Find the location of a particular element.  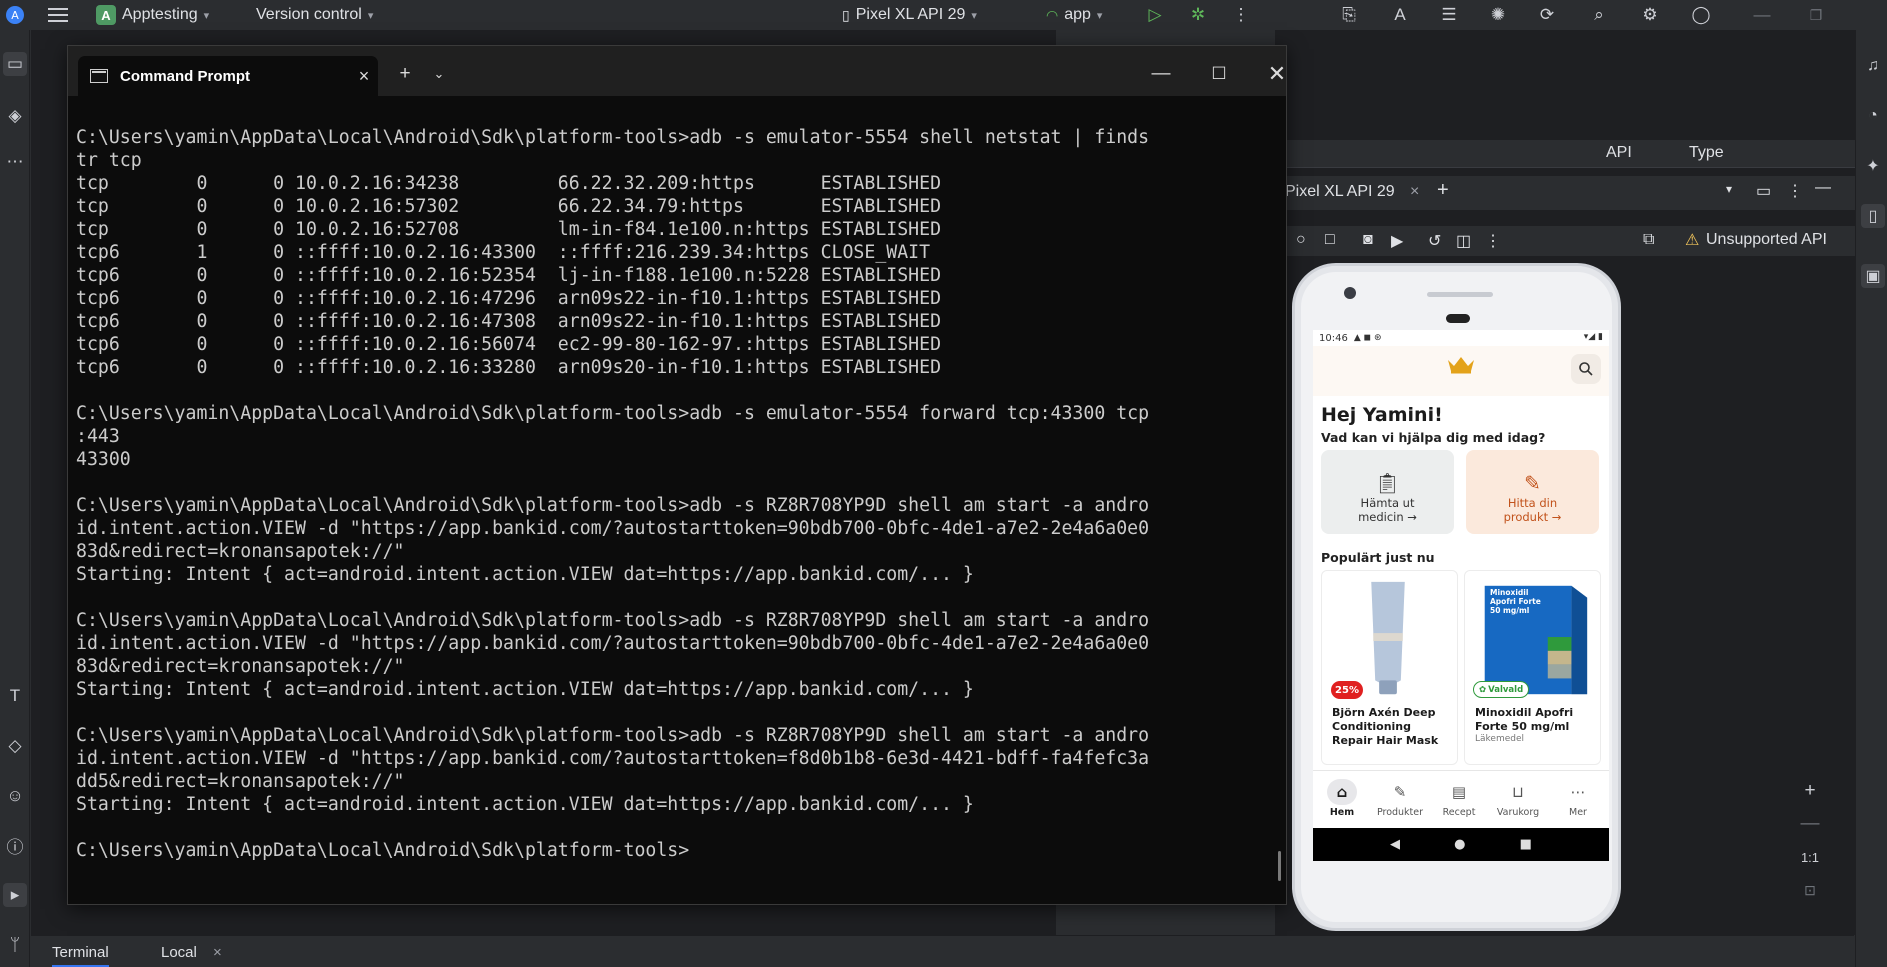

window-layout-icon: ▭ is located at coordinates (1763, 191).